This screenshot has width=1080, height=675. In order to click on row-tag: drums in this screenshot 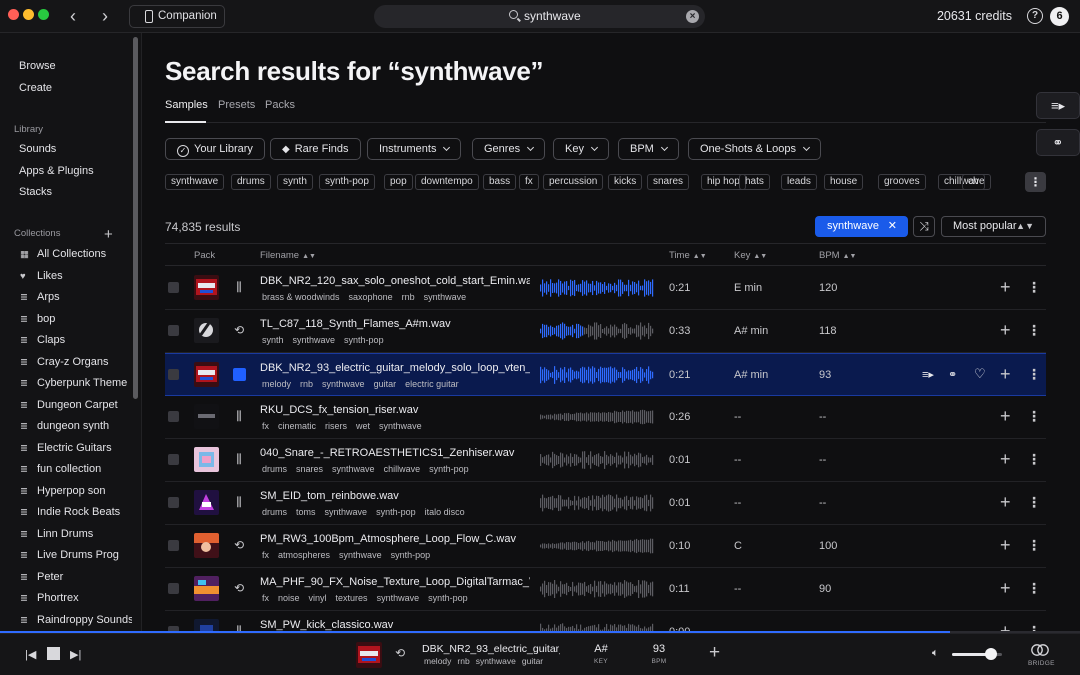, I will do `click(274, 469)`.